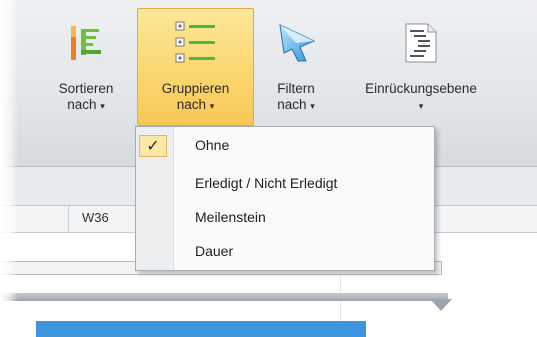 This screenshot has width=537, height=337. What do you see at coordinates (195, 88) in the screenshot?
I see `group-by-label: Gruppieren` at bounding box center [195, 88].